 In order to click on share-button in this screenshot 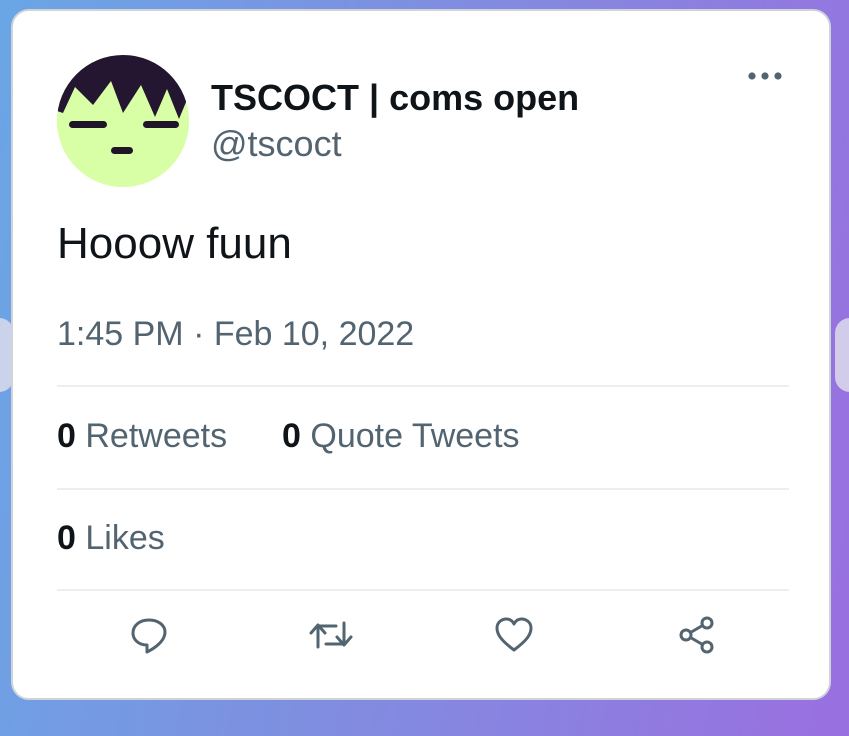, I will do `click(697, 635)`.